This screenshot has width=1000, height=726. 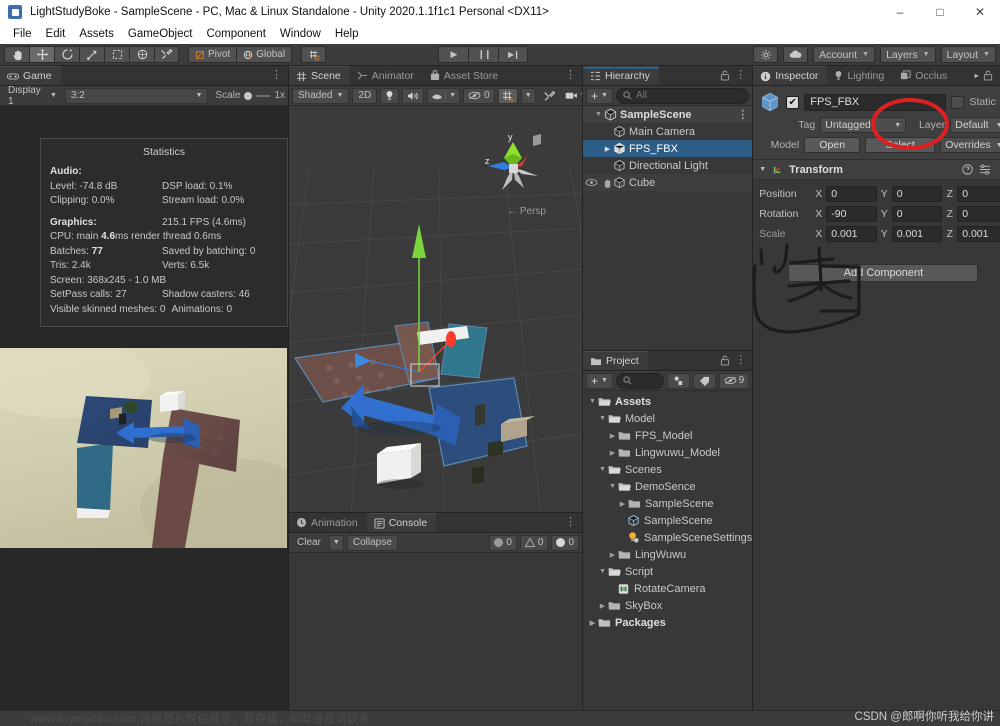 What do you see at coordinates (160, 34) in the screenshot?
I see `menu-gameobject: GameObject` at bounding box center [160, 34].